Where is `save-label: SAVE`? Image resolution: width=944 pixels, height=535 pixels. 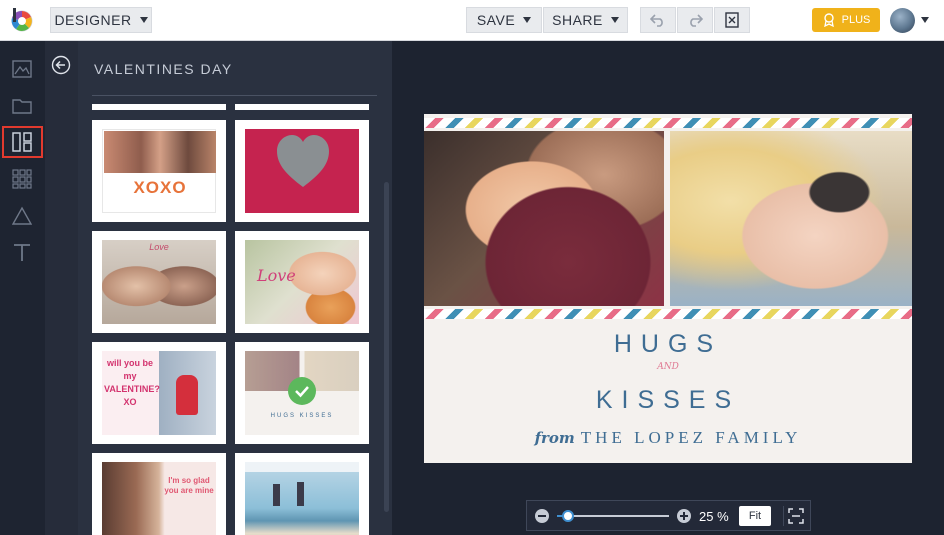
save-label: SAVE is located at coordinates (496, 20).